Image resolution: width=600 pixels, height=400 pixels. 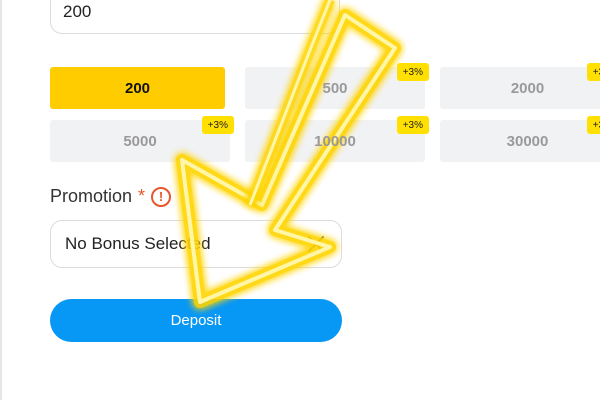 I want to click on amount-chip-30000: 30000 +3%, so click(x=520, y=139).